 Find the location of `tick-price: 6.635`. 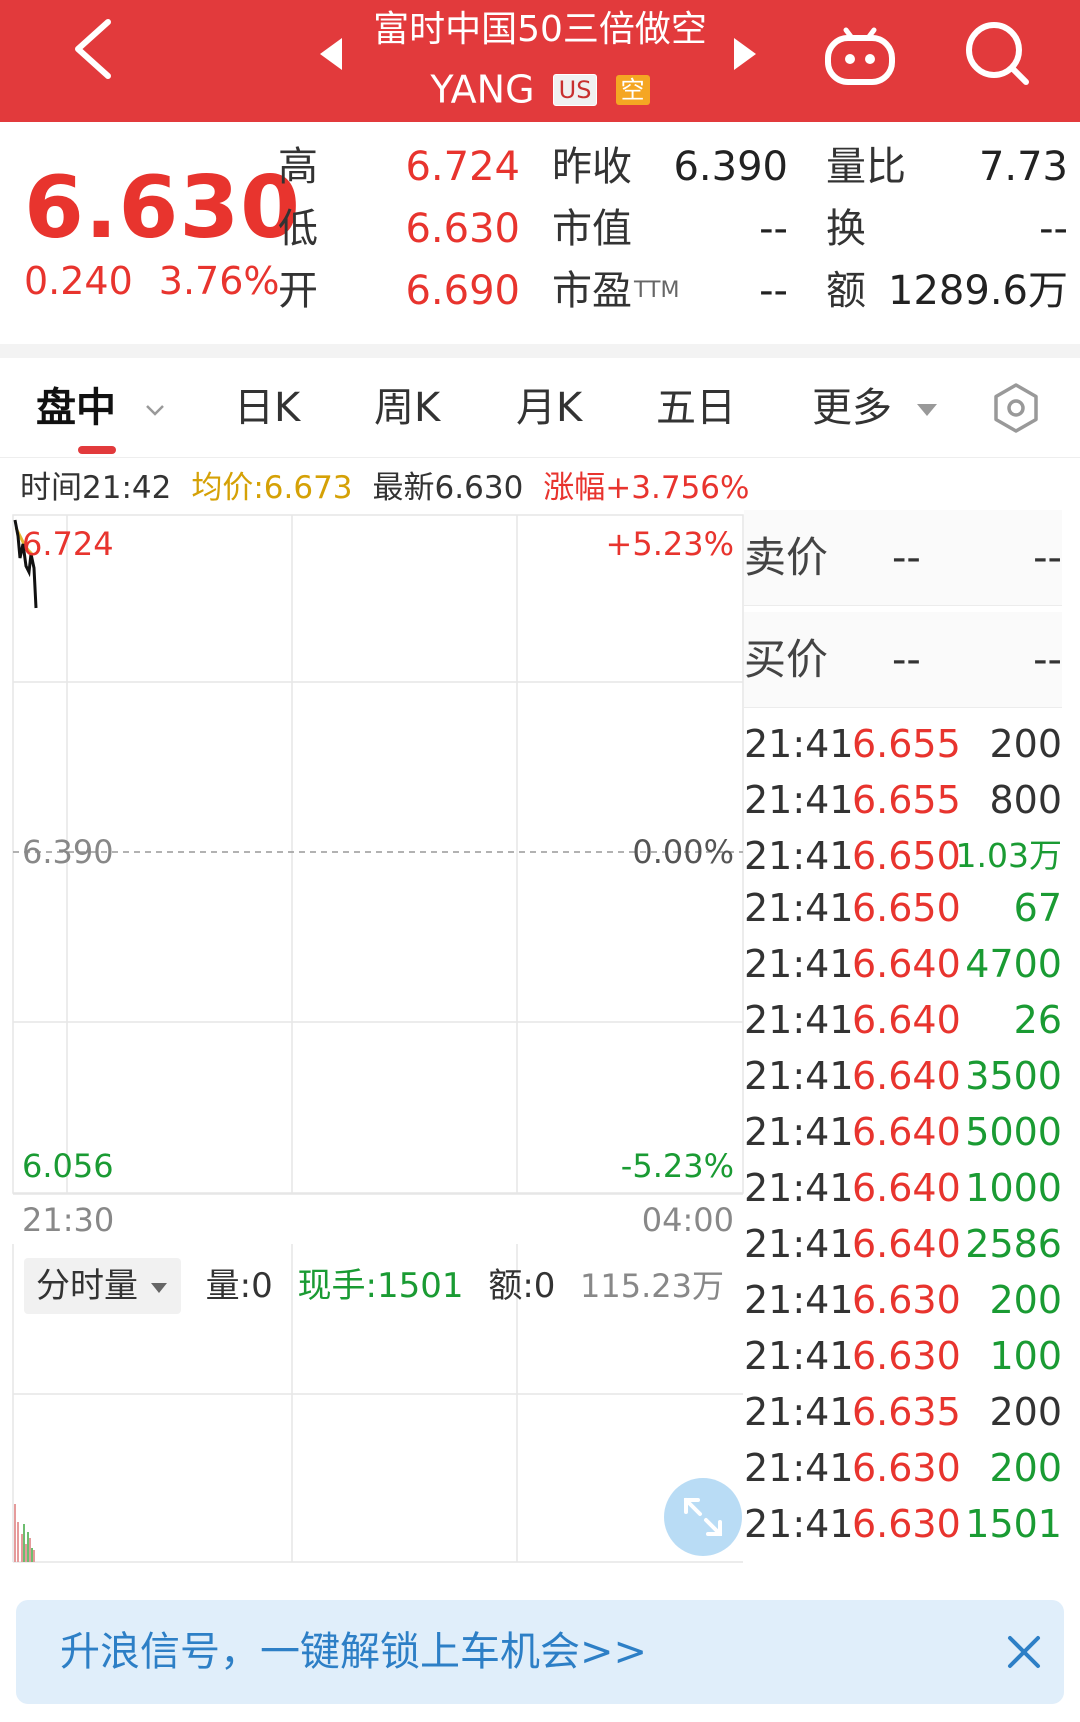

tick-price: 6.635 is located at coordinates (906, 1412).